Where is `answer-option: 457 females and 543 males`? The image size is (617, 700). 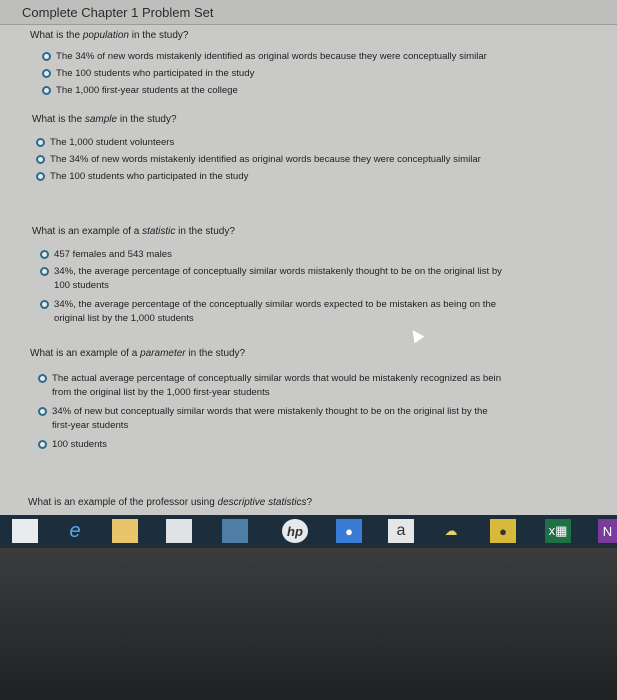 answer-option: 457 females and 543 males is located at coordinates (113, 255).